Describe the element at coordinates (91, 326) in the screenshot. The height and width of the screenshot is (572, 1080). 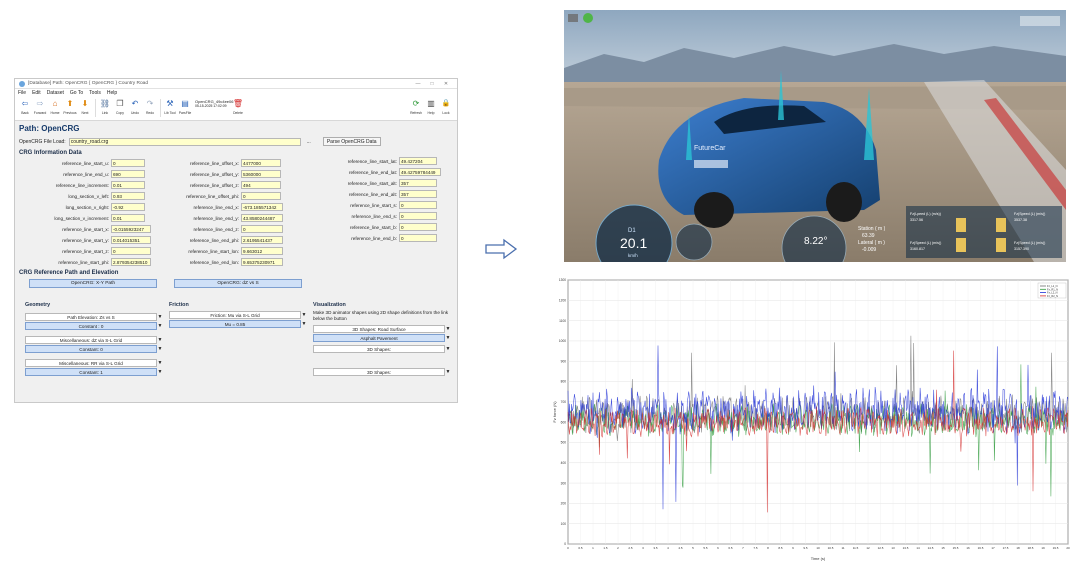
I see `path-elevation-value: Constant : 0` at that location.